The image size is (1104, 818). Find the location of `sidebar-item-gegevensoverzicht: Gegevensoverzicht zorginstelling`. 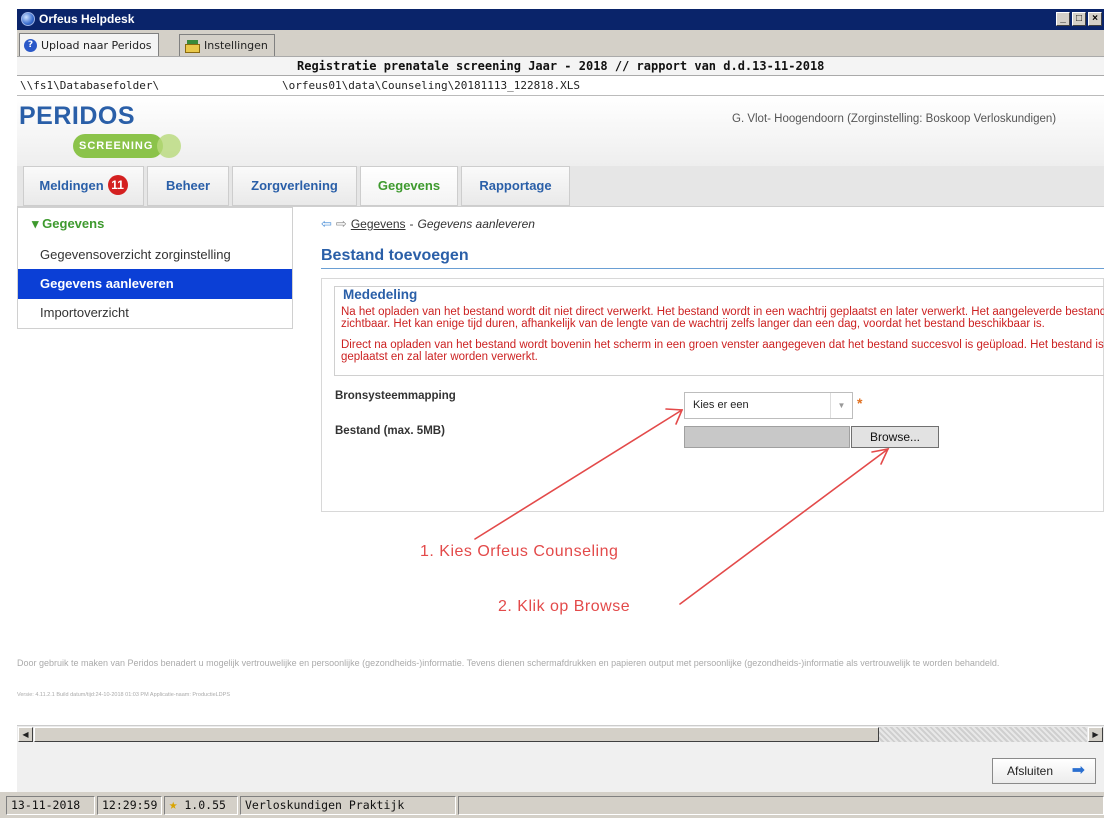

sidebar-item-gegevensoverzicht: Gegevensoverzicht zorginstelling is located at coordinates (155, 255).